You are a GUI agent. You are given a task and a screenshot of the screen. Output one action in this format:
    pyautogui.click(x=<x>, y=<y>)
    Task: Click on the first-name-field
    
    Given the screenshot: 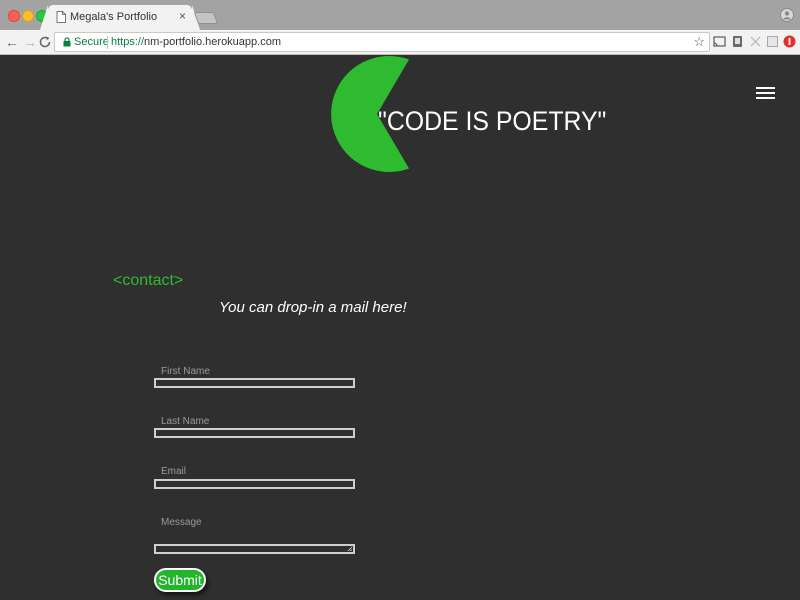 What is the action you would take?
    pyautogui.click(x=254, y=383)
    